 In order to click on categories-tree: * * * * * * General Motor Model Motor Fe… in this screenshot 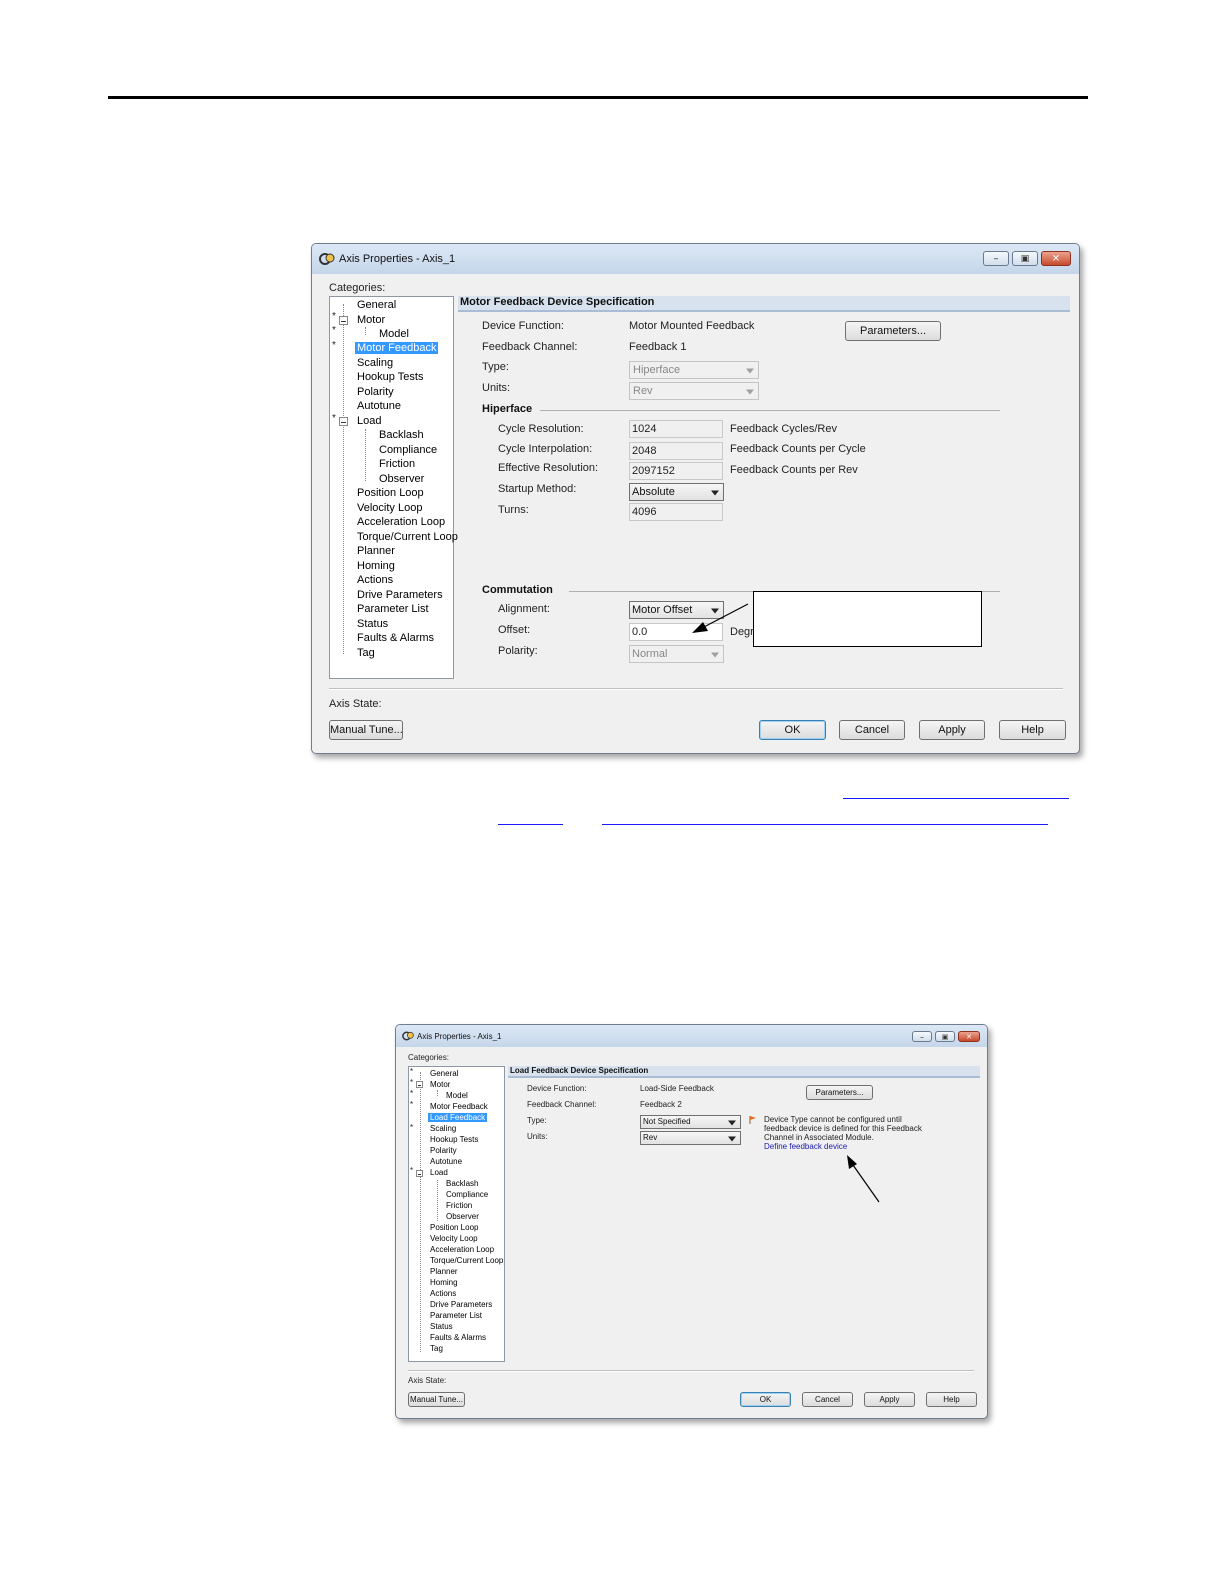, I will do `click(456, 1214)`.